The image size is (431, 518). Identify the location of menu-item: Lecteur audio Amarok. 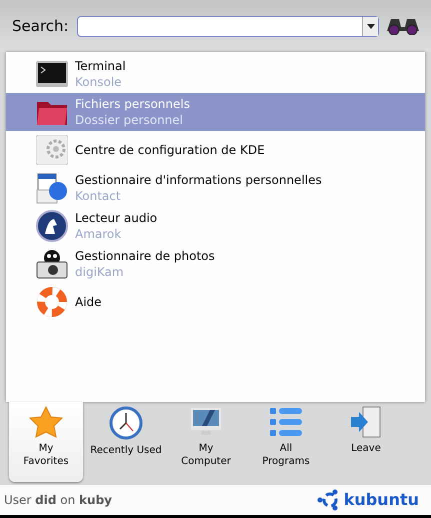
(215, 226).